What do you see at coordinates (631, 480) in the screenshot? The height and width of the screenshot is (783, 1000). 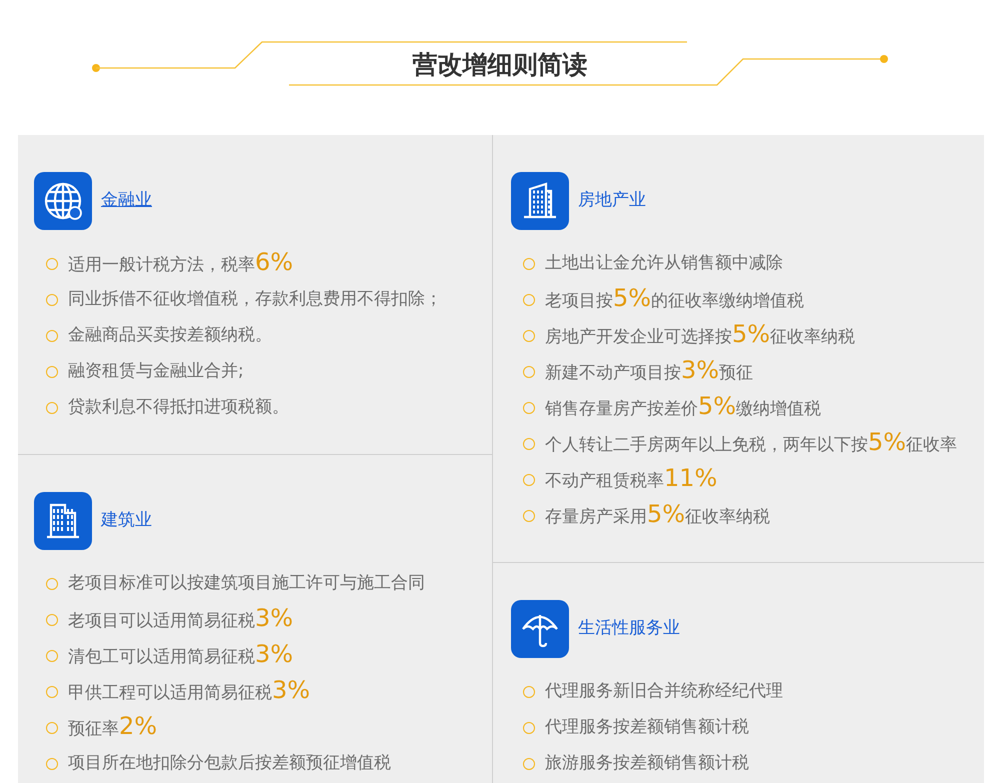 I see `rule-text: 不动产租赁税率11%` at bounding box center [631, 480].